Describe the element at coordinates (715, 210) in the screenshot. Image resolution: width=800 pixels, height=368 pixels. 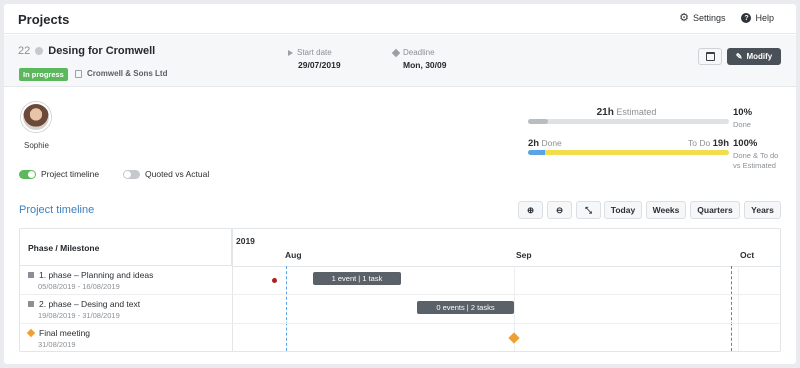
I see `quarters-button: Quarters` at that location.